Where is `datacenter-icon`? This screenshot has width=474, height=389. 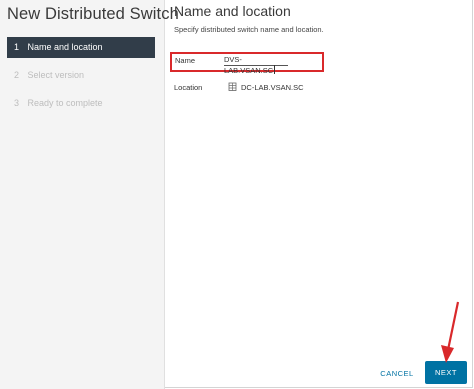 datacenter-icon is located at coordinates (232, 86).